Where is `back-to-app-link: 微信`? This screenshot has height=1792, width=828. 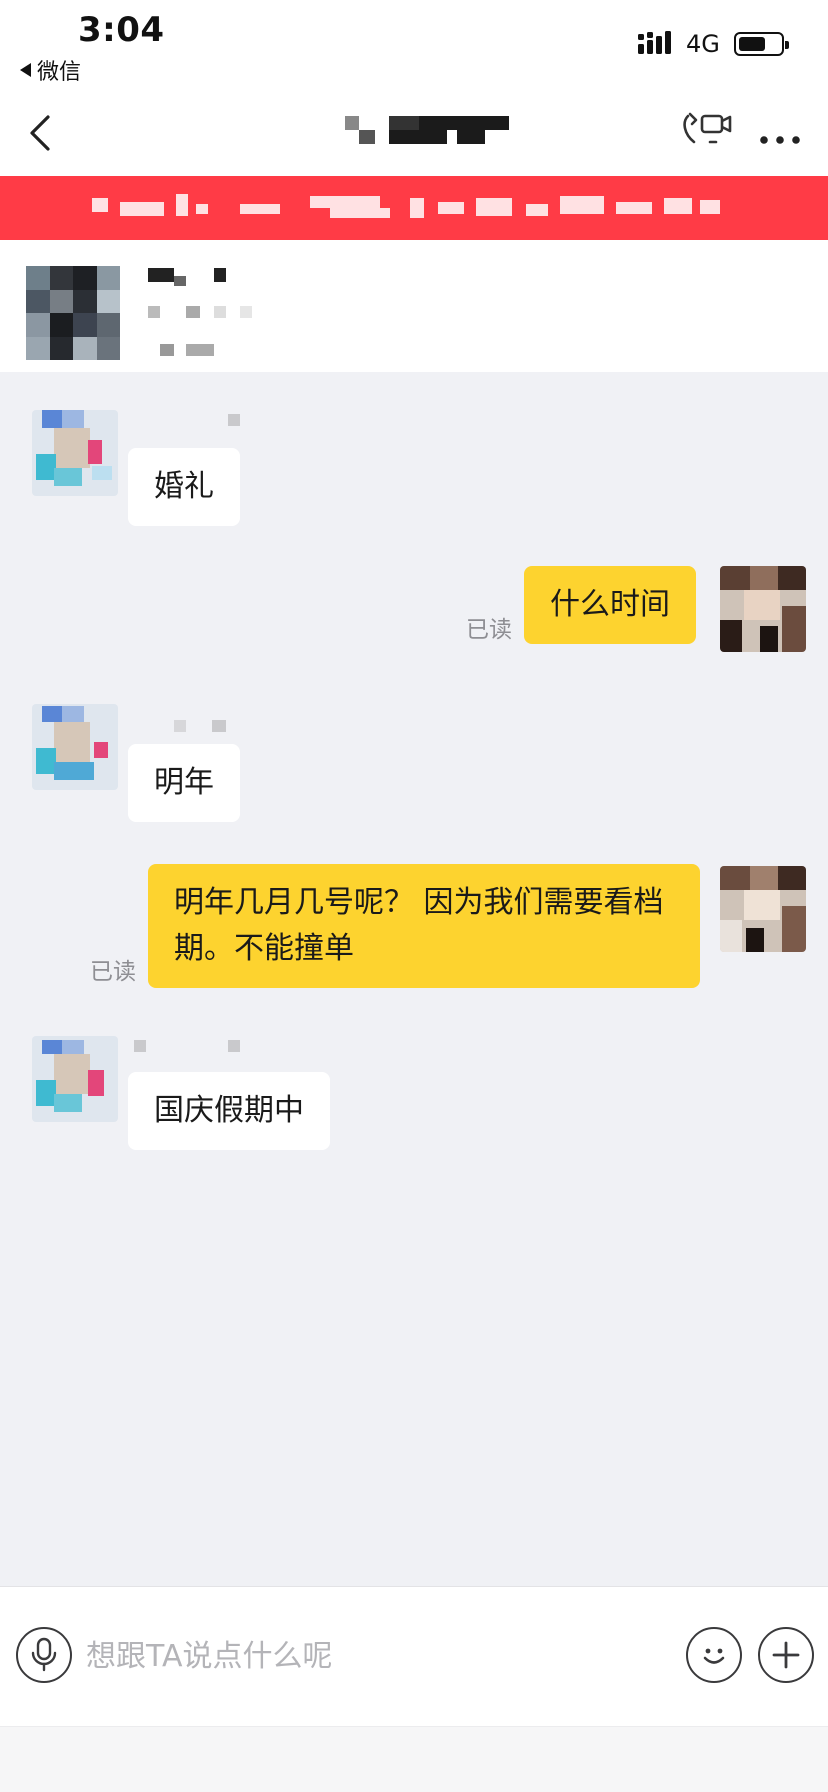
back-to-app-link: 微信 is located at coordinates (50, 70).